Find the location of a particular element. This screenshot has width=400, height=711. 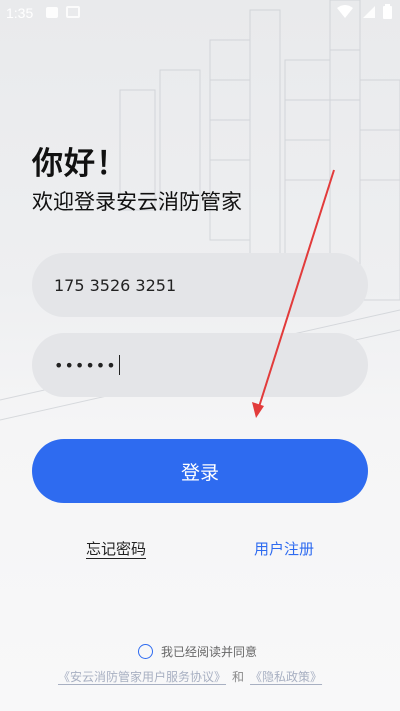

service-agreement-link: 《安云消防管家用户服务协议》 is located at coordinates (142, 676).